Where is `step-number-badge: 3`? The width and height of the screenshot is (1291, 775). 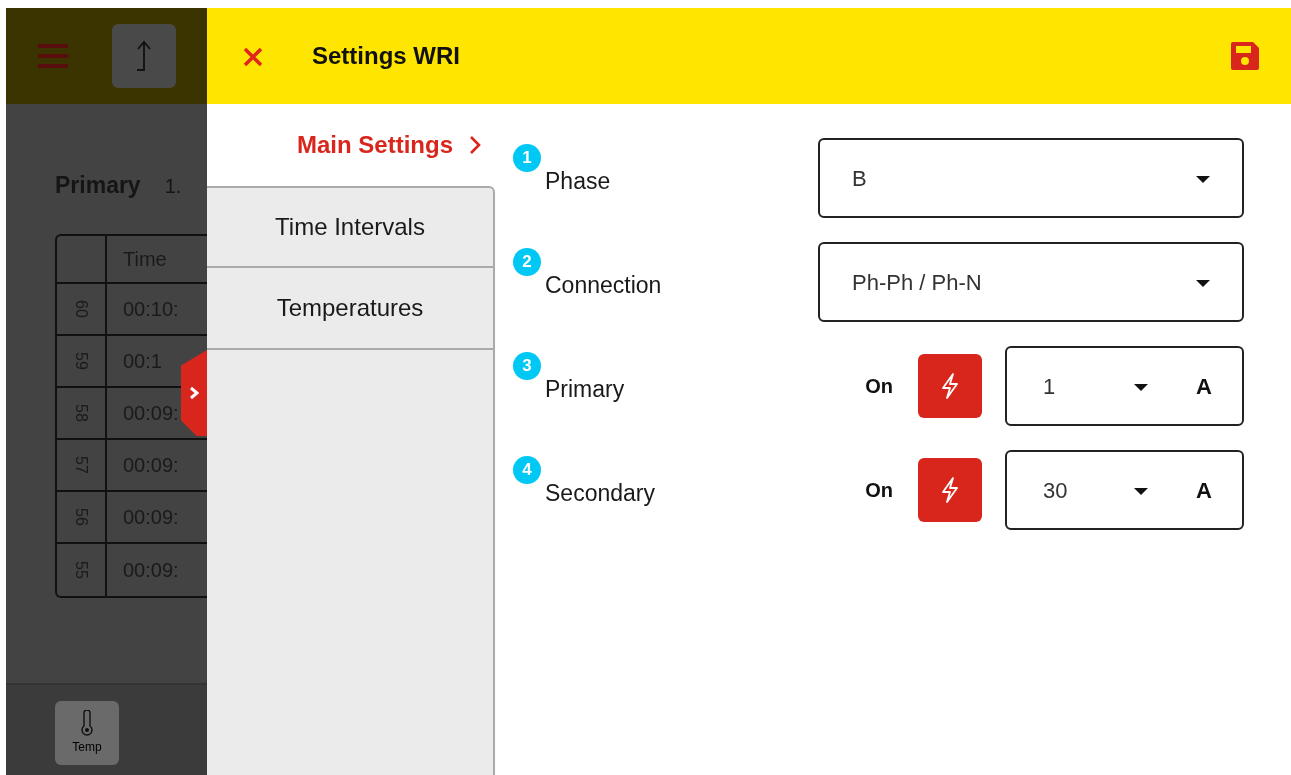 step-number-badge: 3 is located at coordinates (527, 366).